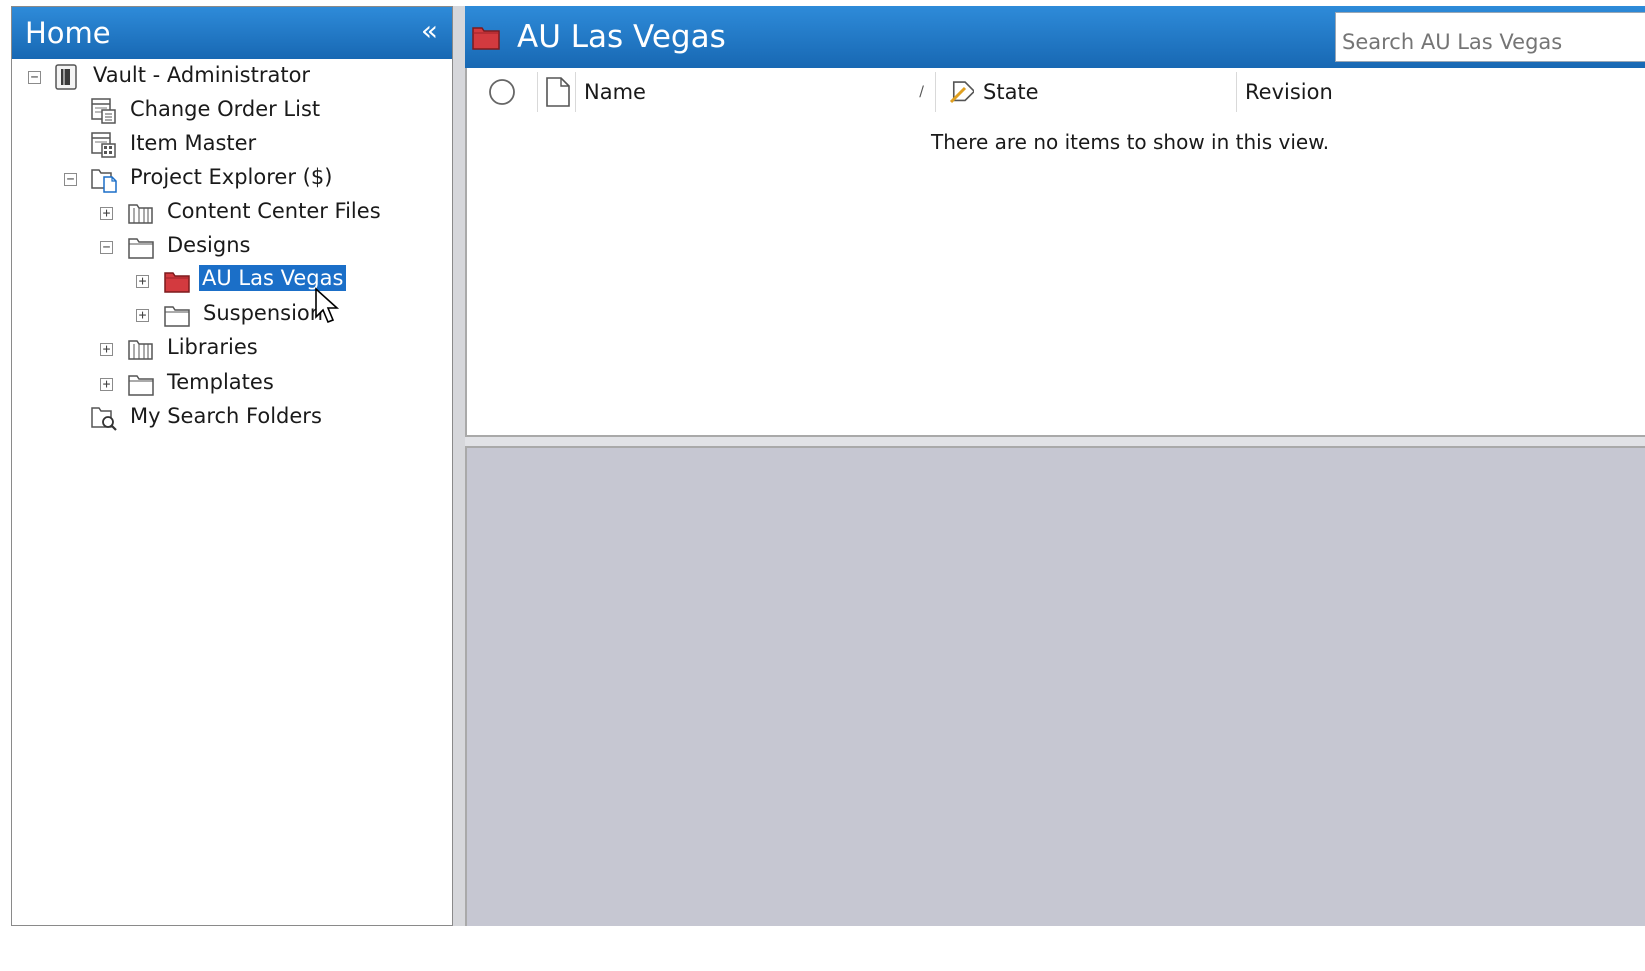 The image size is (1645, 971). What do you see at coordinates (232, 33) in the screenshot?
I see `nav-header: Home «` at bounding box center [232, 33].